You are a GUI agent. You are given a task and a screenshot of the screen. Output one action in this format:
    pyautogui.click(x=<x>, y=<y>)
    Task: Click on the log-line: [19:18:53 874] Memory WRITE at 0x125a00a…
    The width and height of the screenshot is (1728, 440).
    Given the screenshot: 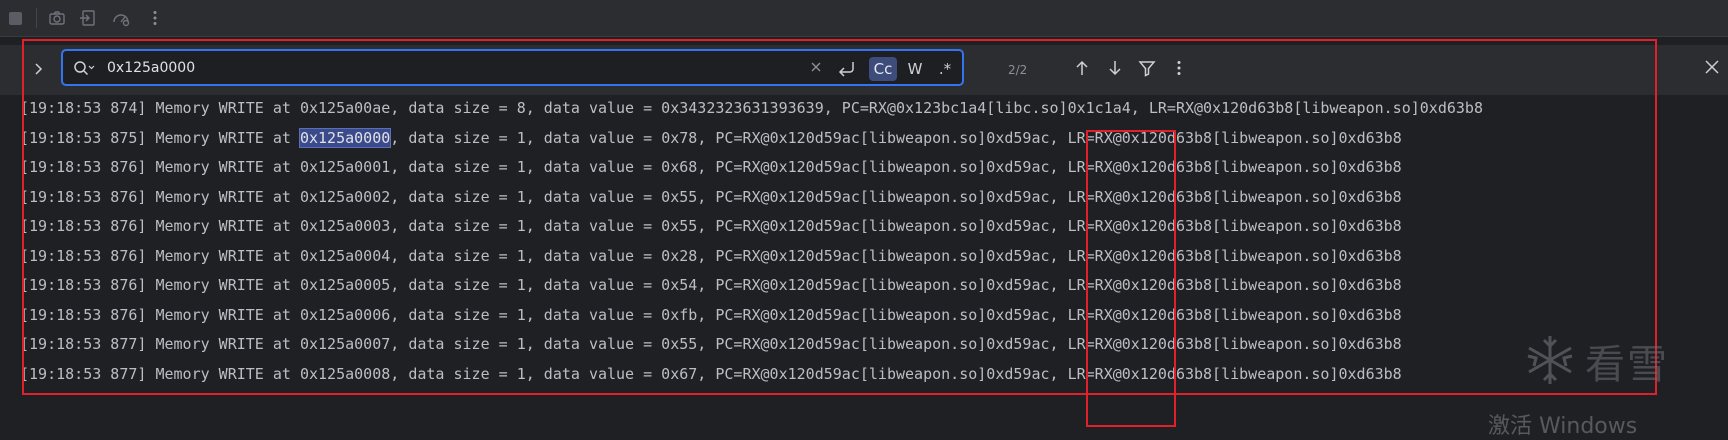 What is the action you would take?
    pyautogui.click(x=751, y=108)
    